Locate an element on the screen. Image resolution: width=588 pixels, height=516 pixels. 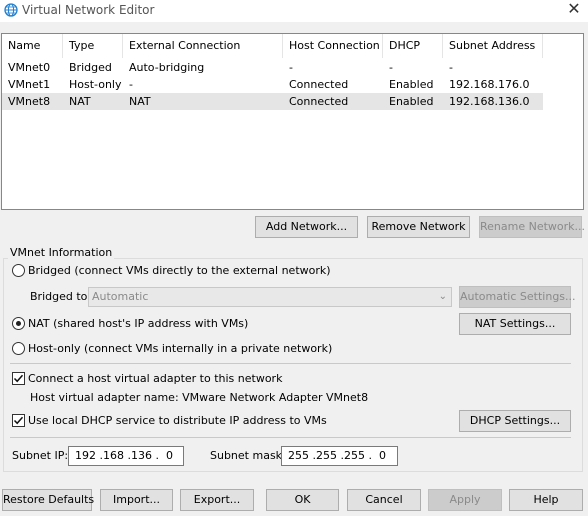
column-header-dhcp: DHCP is located at coordinates (413, 46).